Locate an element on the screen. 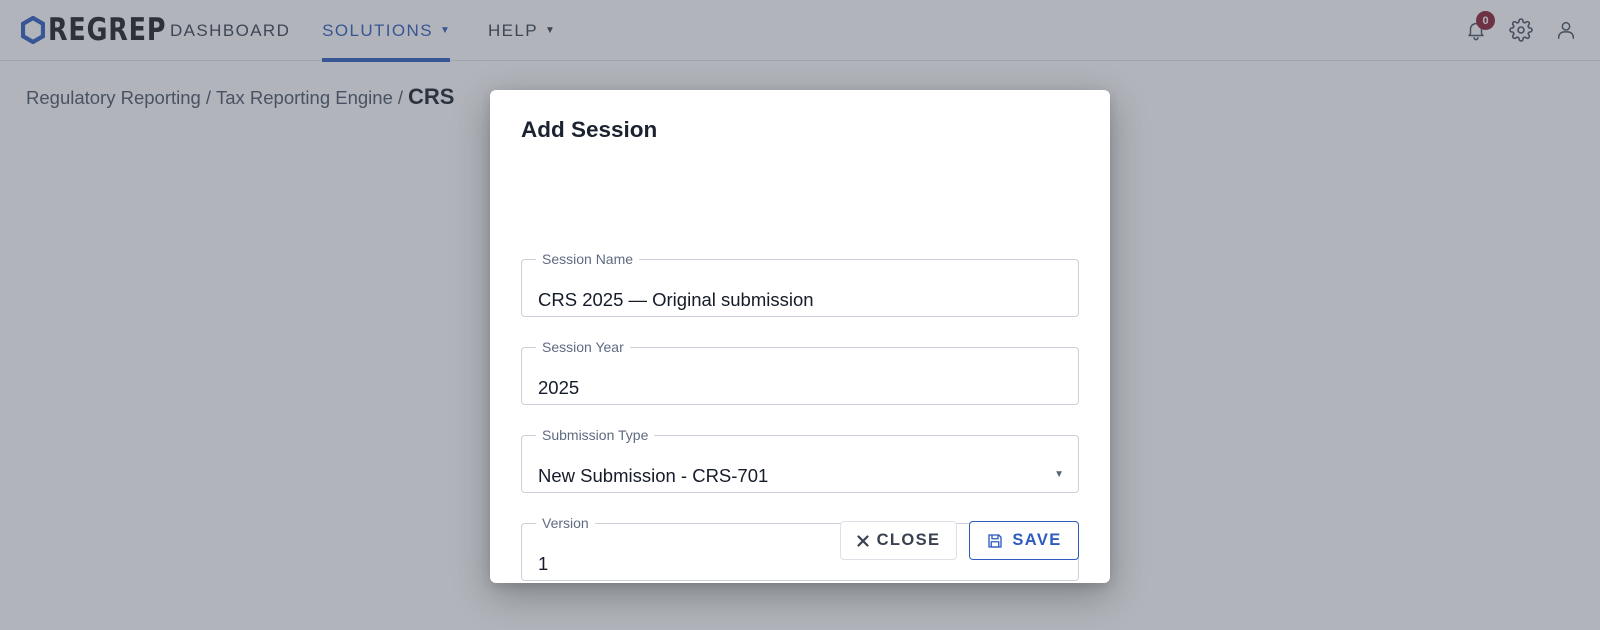 The image size is (1600, 630). session-name-label: Session Name is located at coordinates (588, 259).